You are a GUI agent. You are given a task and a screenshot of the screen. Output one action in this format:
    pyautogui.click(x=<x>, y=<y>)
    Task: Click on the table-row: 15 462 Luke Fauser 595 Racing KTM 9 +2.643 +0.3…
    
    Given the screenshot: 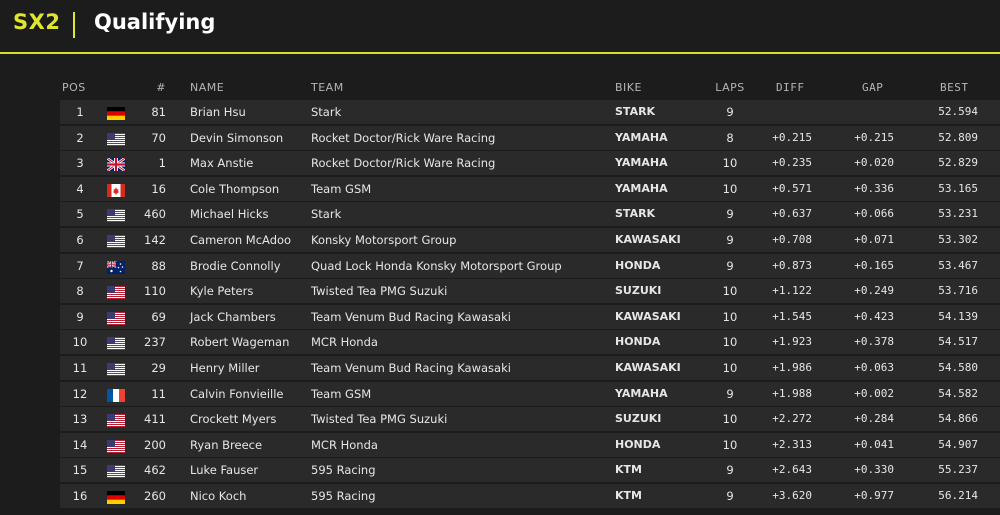 What is the action you would take?
    pyautogui.click(x=530, y=470)
    